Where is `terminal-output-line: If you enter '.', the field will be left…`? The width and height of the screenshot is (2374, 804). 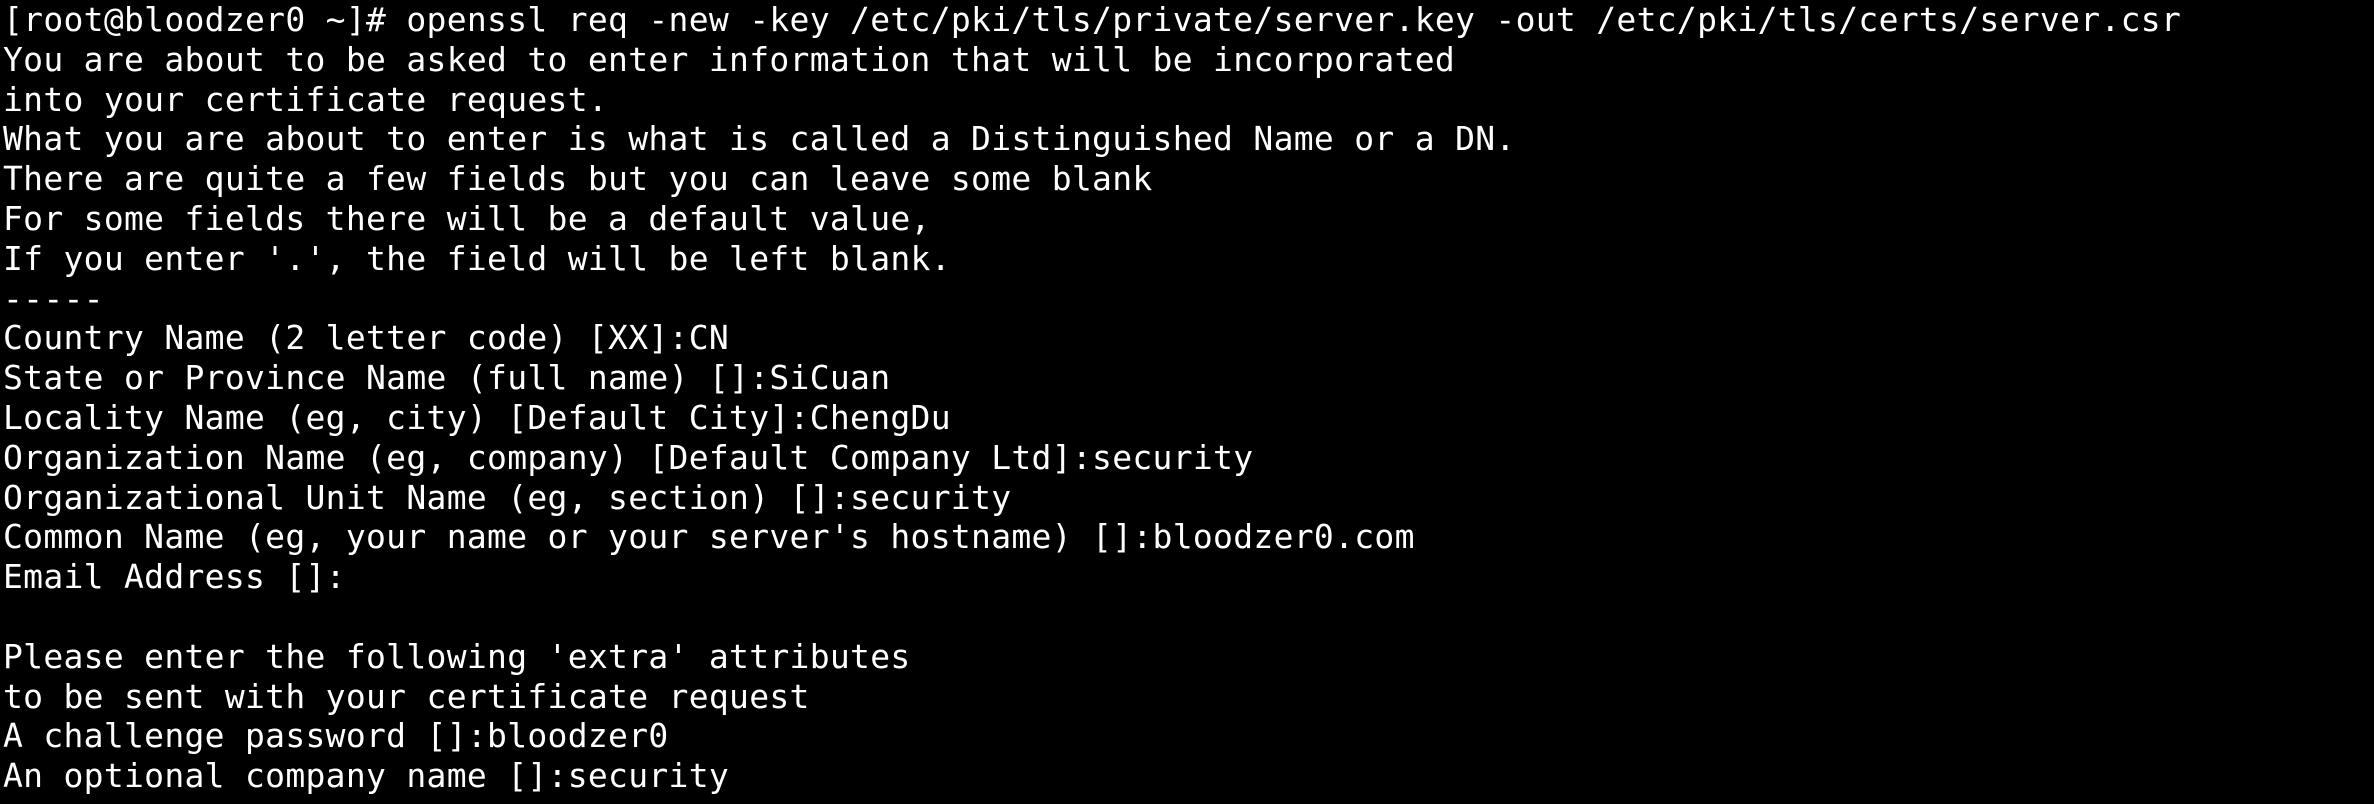
terminal-output-line: If you enter '.', the field will be left… is located at coordinates (477, 258).